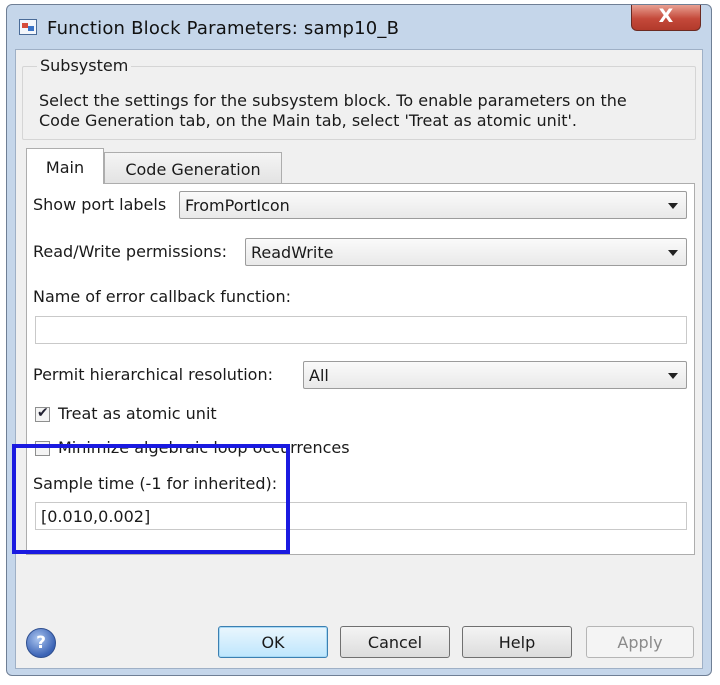 The image size is (720, 685). I want to click on read-write-label: Read/Write permissions:, so click(130, 251).